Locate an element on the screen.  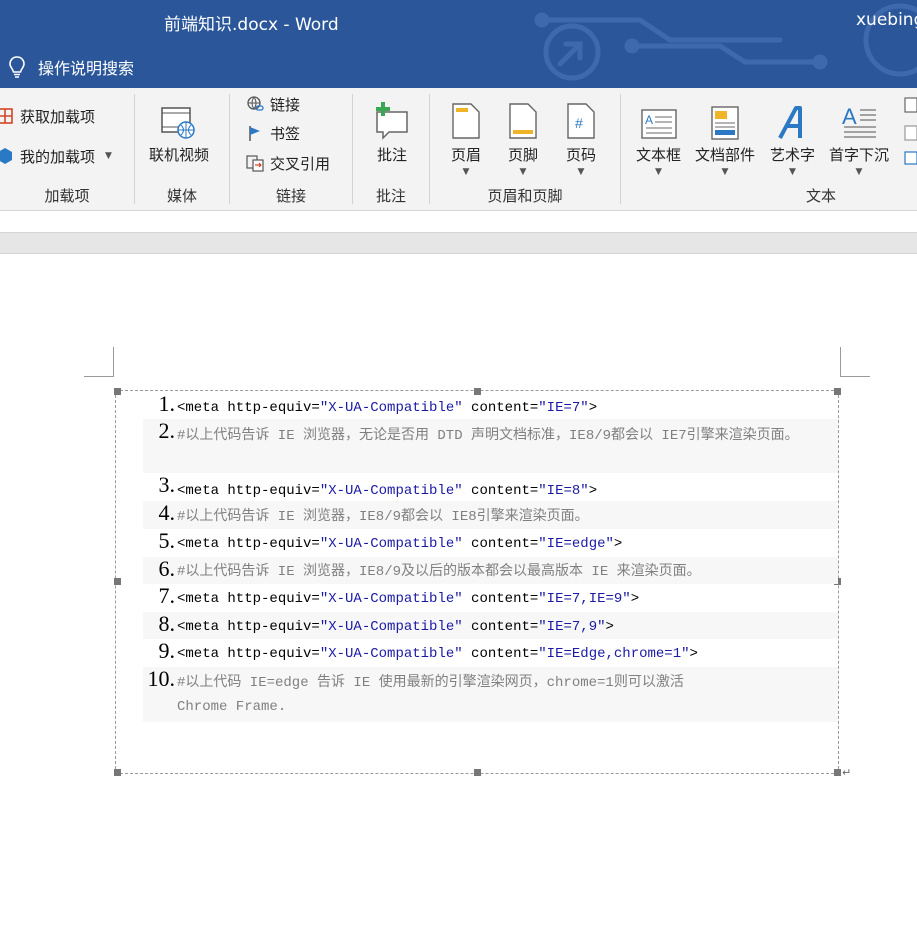
group-label-text: 文本 is located at coordinates (820, 196).